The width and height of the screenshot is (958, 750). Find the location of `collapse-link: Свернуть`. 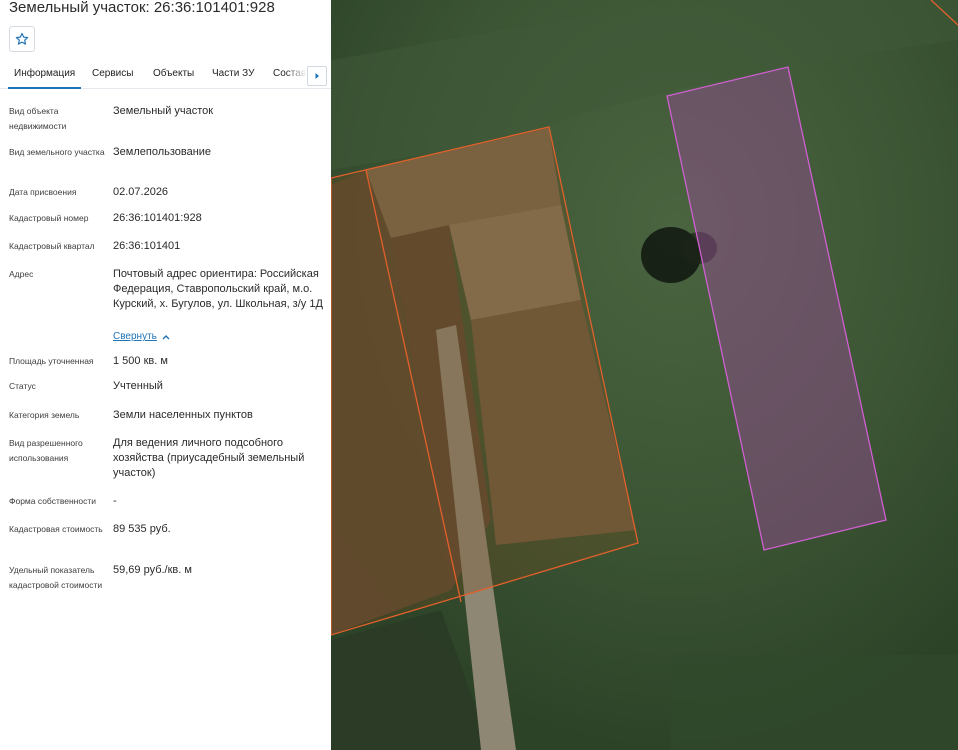

collapse-link: Свернуть is located at coordinates (135, 336).